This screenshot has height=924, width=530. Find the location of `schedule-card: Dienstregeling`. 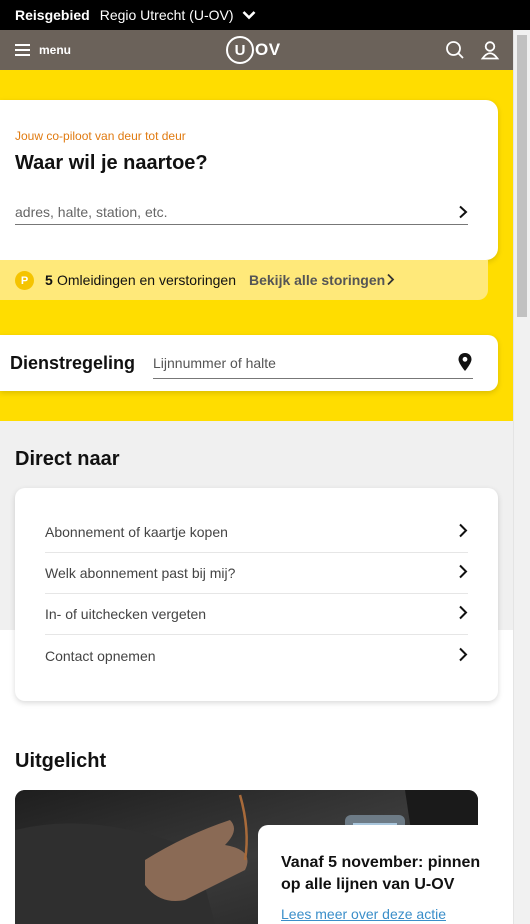

schedule-card: Dienstregeling is located at coordinates (249, 363).